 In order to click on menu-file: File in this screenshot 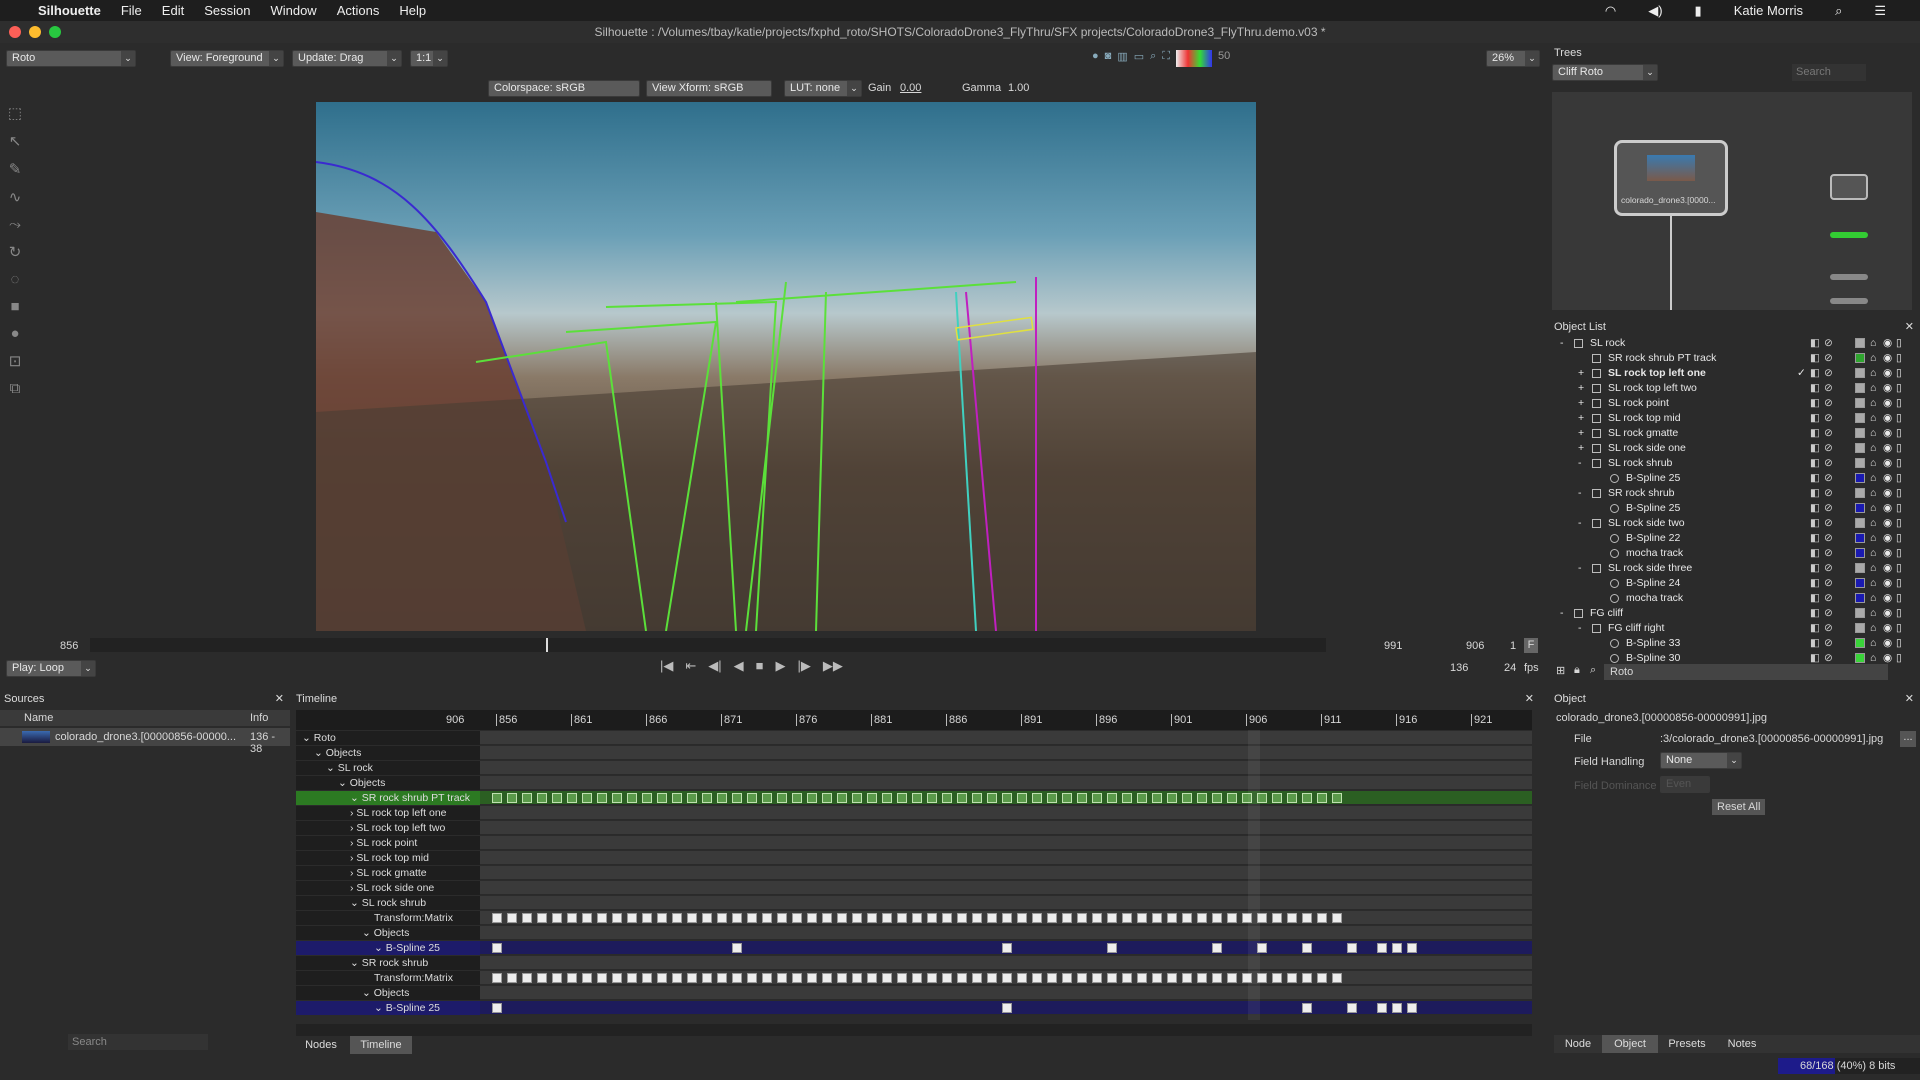, I will do `click(131, 10)`.